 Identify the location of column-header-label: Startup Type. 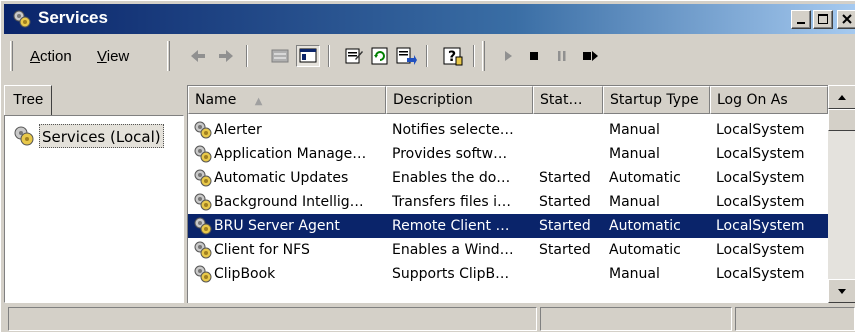
(654, 100).